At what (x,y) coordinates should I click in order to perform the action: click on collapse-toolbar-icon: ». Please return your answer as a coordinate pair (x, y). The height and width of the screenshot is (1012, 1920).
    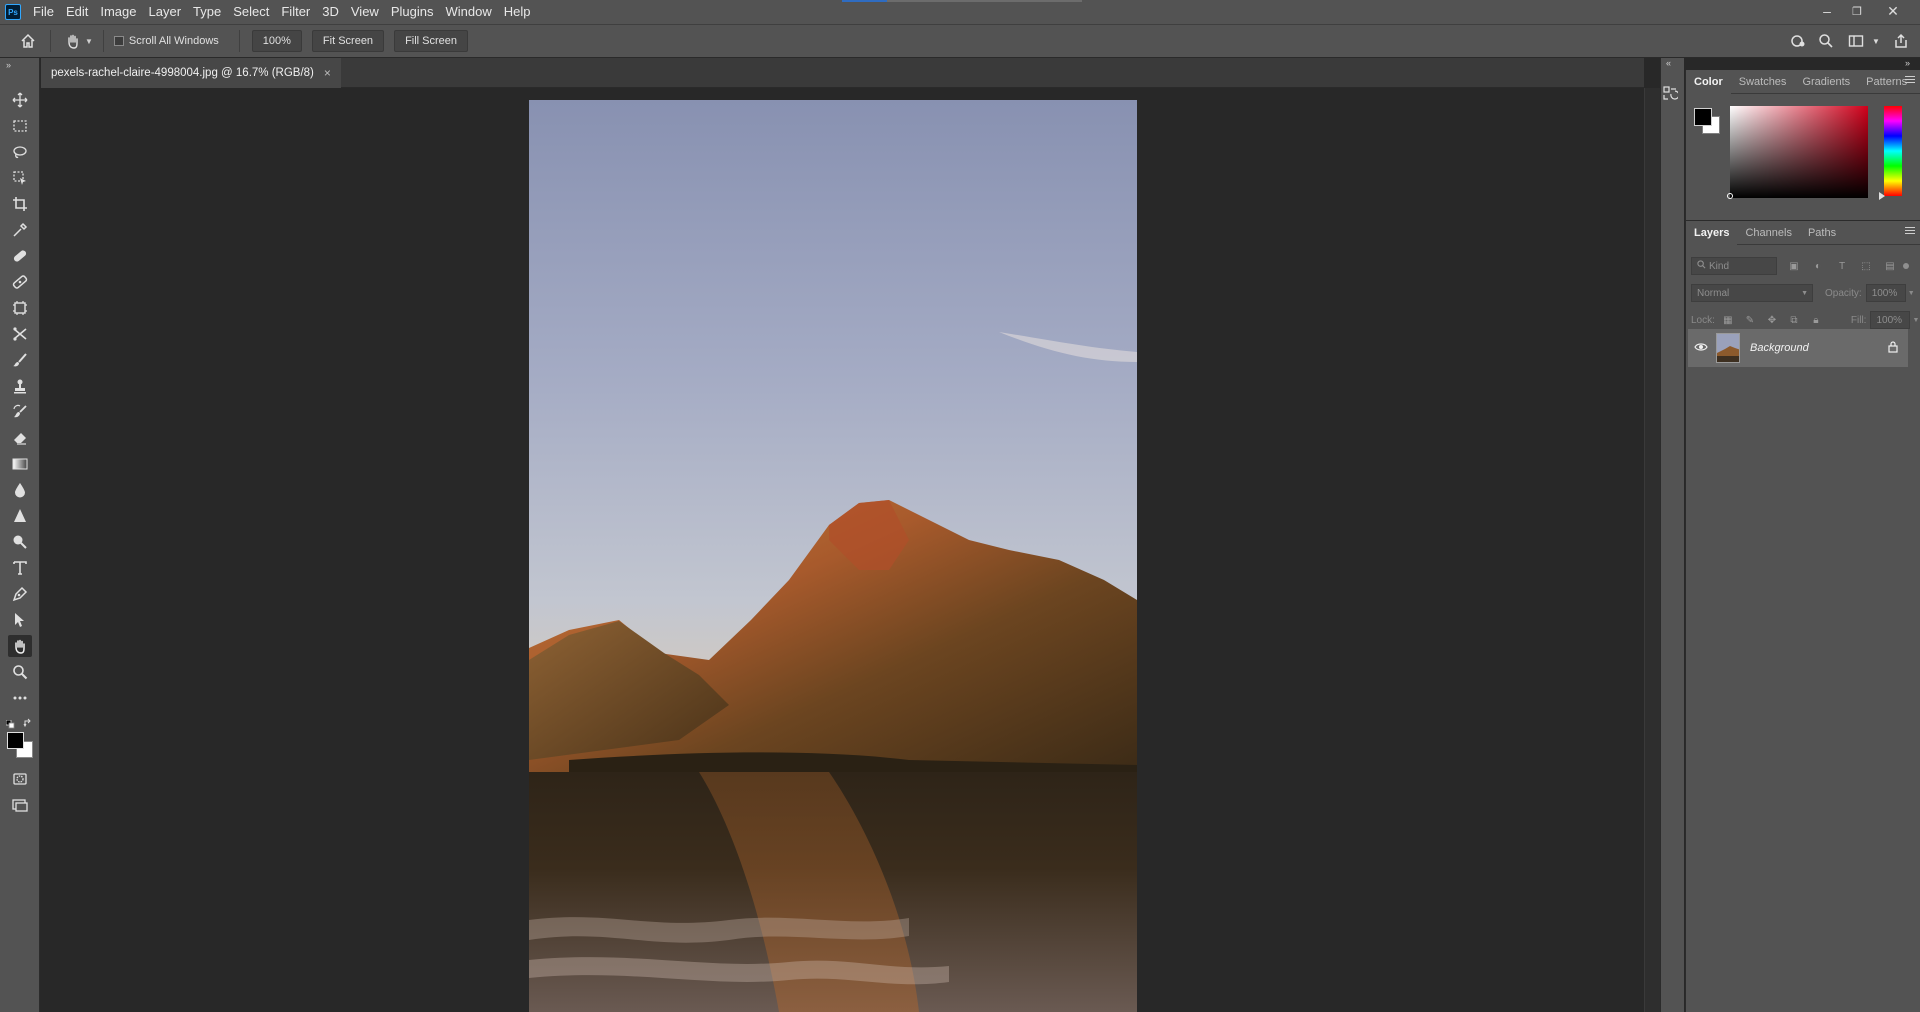
    Looking at the image, I should click on (8, 65).